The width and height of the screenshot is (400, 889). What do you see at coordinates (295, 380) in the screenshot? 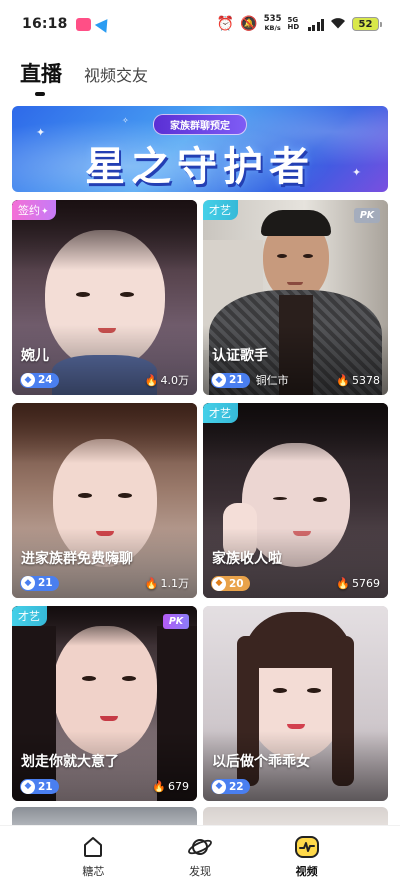
I see `room-stats: ◆ 21 铜仁市 🔥 5378` at bounding box center [295, 380].